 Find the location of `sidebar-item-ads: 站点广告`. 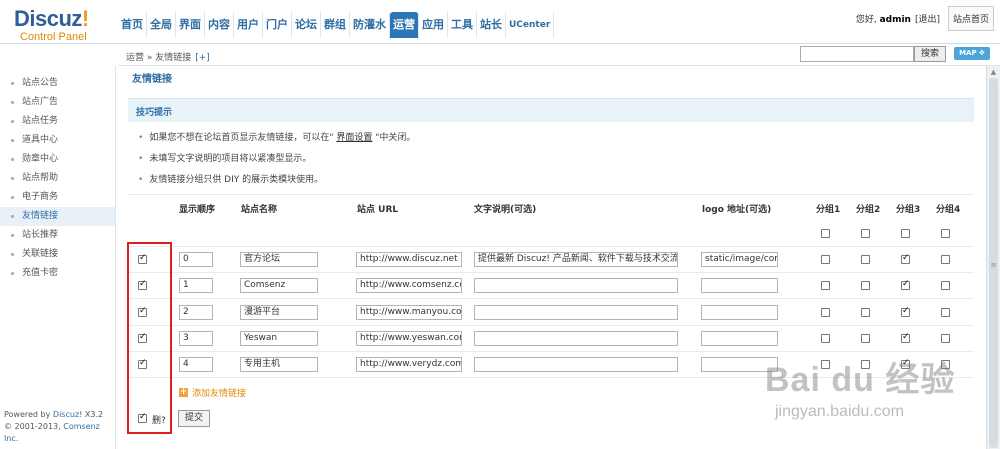

sidebar-item-ads: 站点广告 is located at coordinates (57, 102).